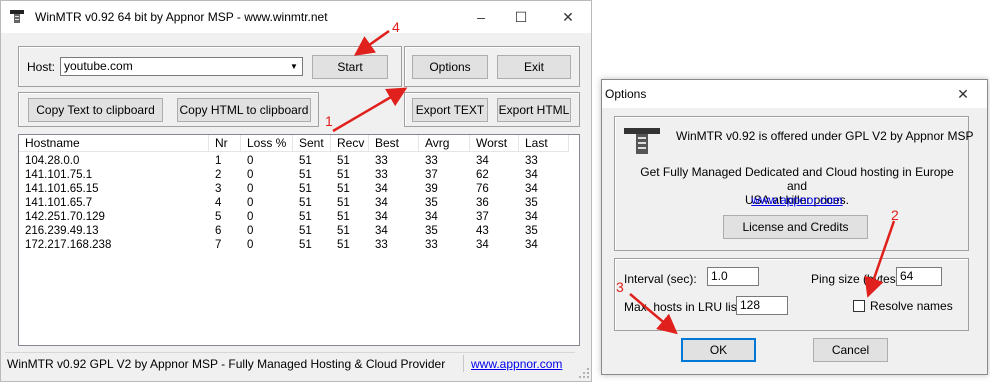 Image resolution: width=990 pixels, height=382 pixels. What do you see at coordinates (95, 110) in the screenshot?
I see `copy-text-button: Copy Text to clipboard` at bounding box center [95, 110].